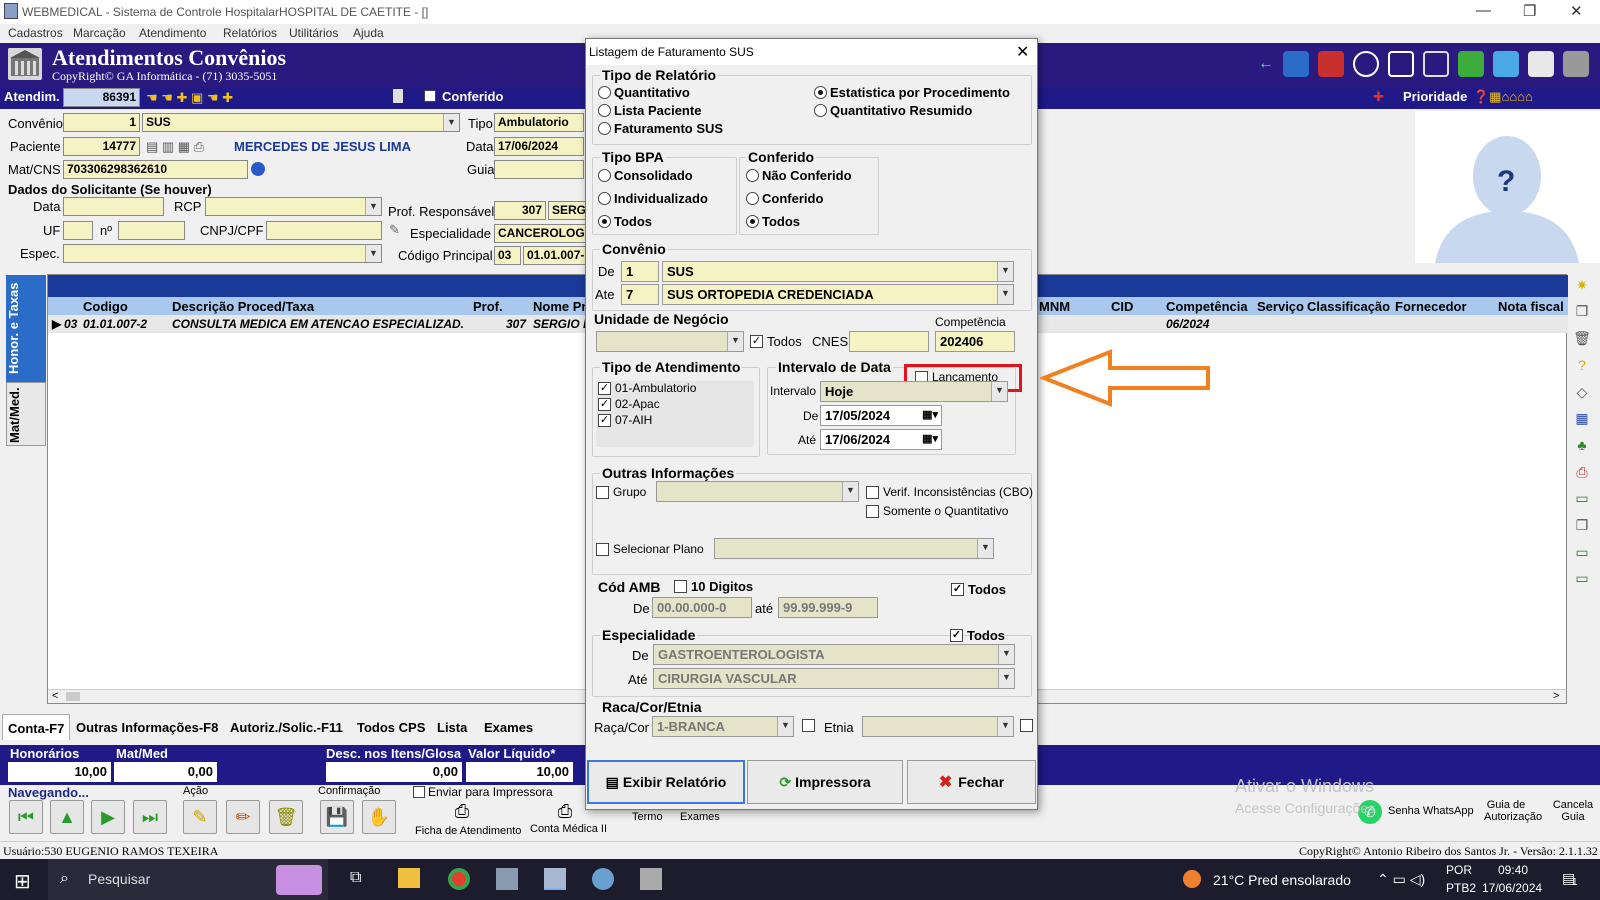  I want to click on col-servico: Serviço, so click(1280, 306).